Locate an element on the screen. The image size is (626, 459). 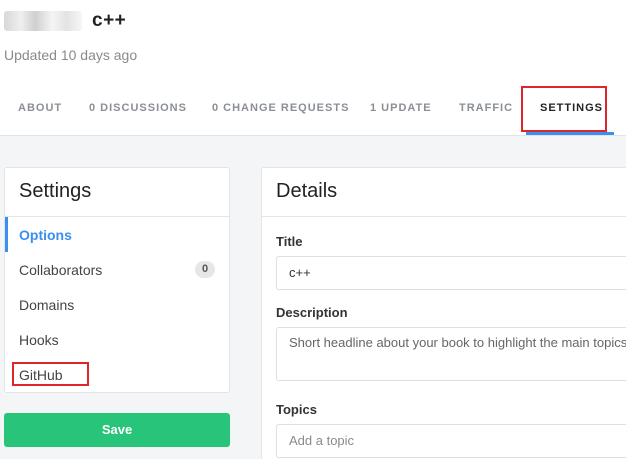
title-input: c++ is located at coordinates (451, 273).